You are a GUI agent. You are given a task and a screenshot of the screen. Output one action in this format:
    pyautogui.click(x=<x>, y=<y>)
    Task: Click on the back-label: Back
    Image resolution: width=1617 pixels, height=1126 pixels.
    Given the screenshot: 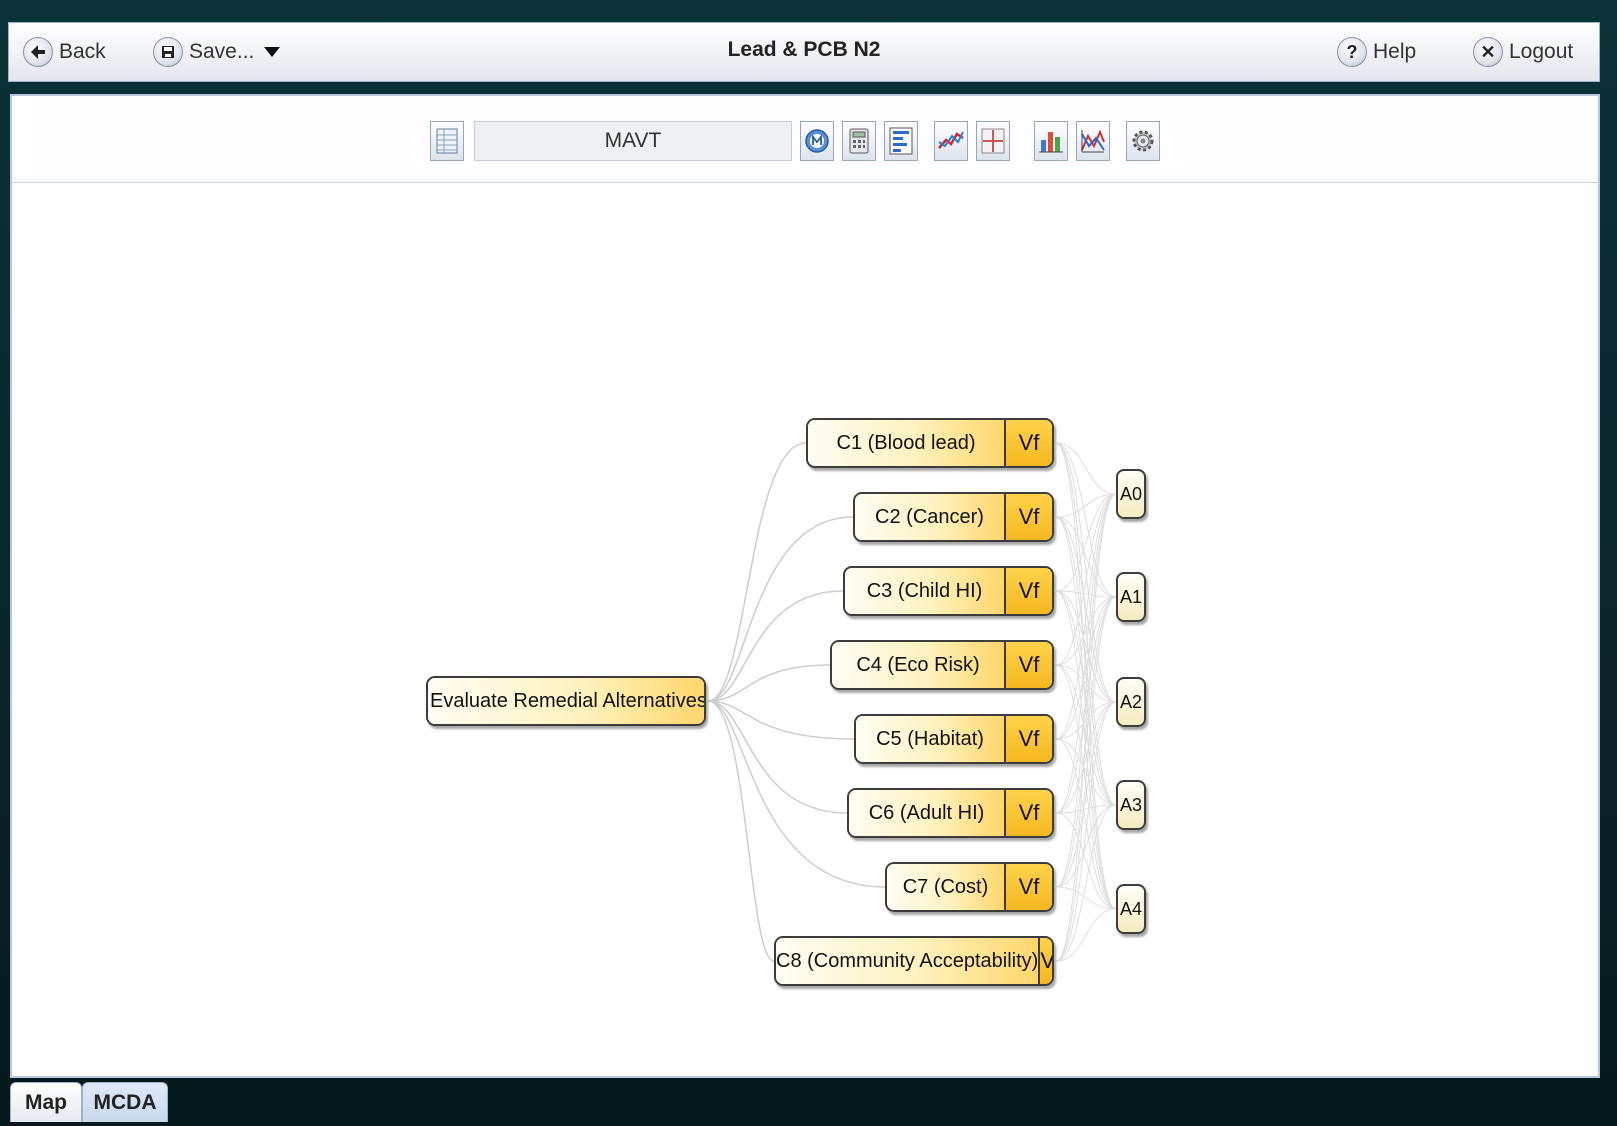 What is the action you would take?
    pyautogui.click(x=82, y=51)
    